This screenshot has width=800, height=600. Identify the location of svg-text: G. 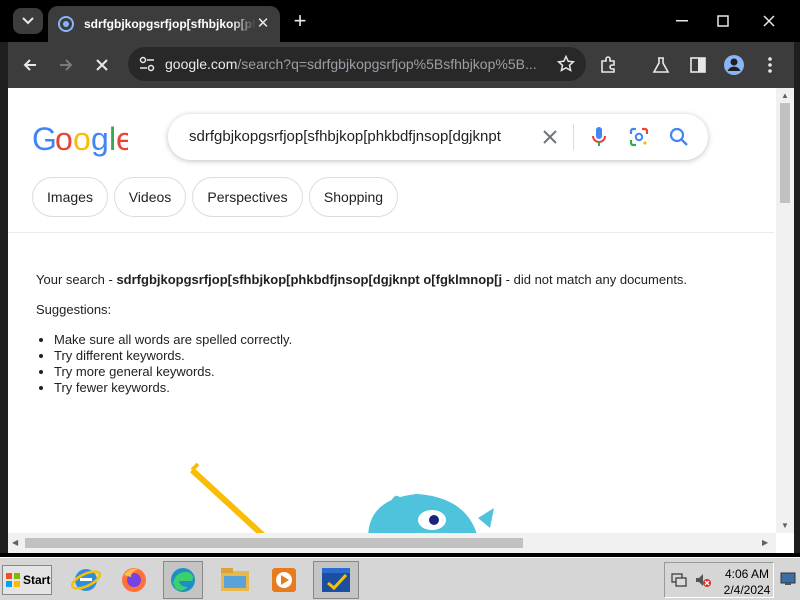
(44, 139).